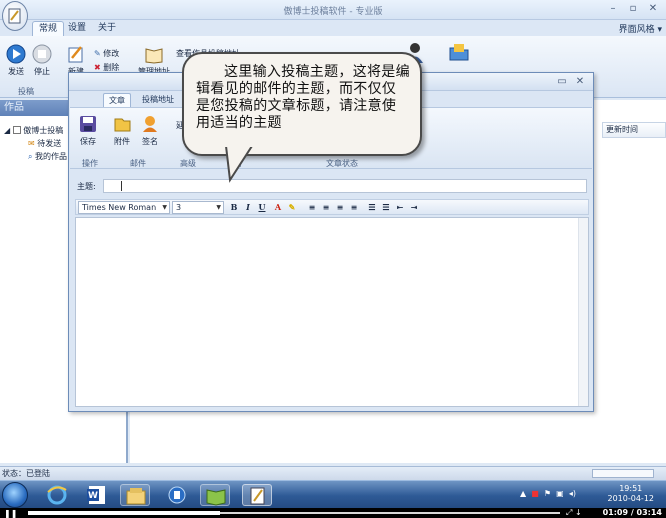 The height and width of the screenshot is (518, 666). Describe the element at coordinates (109, 53) in the screenshot. I see `edit-button: ✎ 修改` at that location.